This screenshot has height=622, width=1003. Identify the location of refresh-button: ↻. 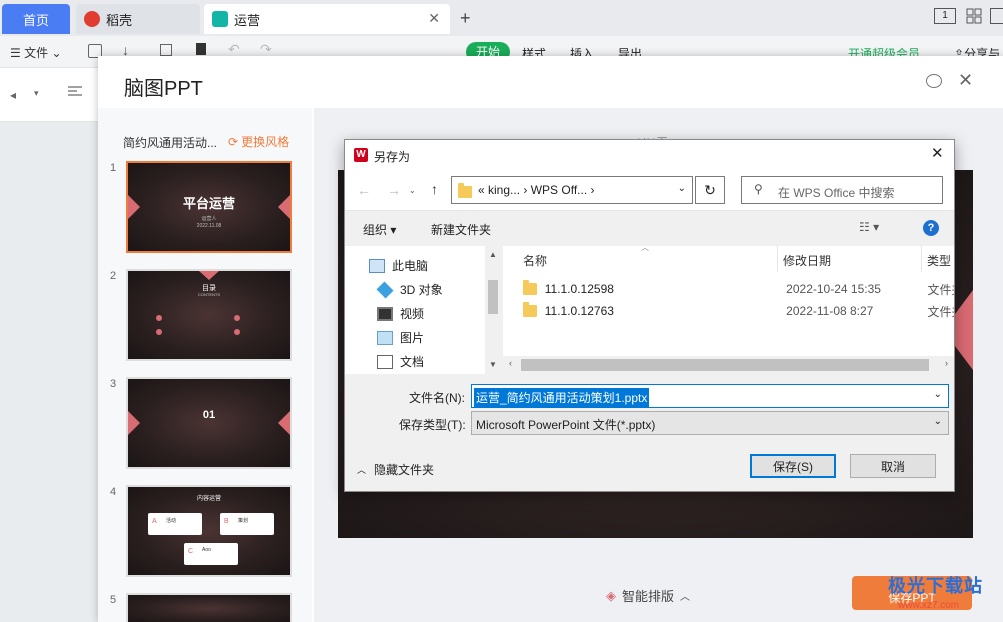
(710, 190).